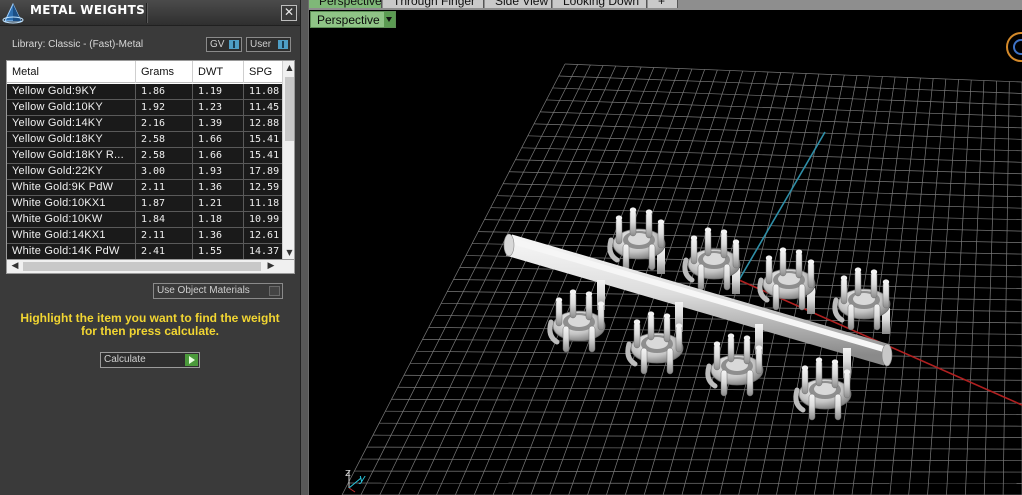 The width and height of the screenshot is (1022, 495). Describe the element at coordinates (663, 4) in the screenshot. I see `add-tab-button: +` at that location.